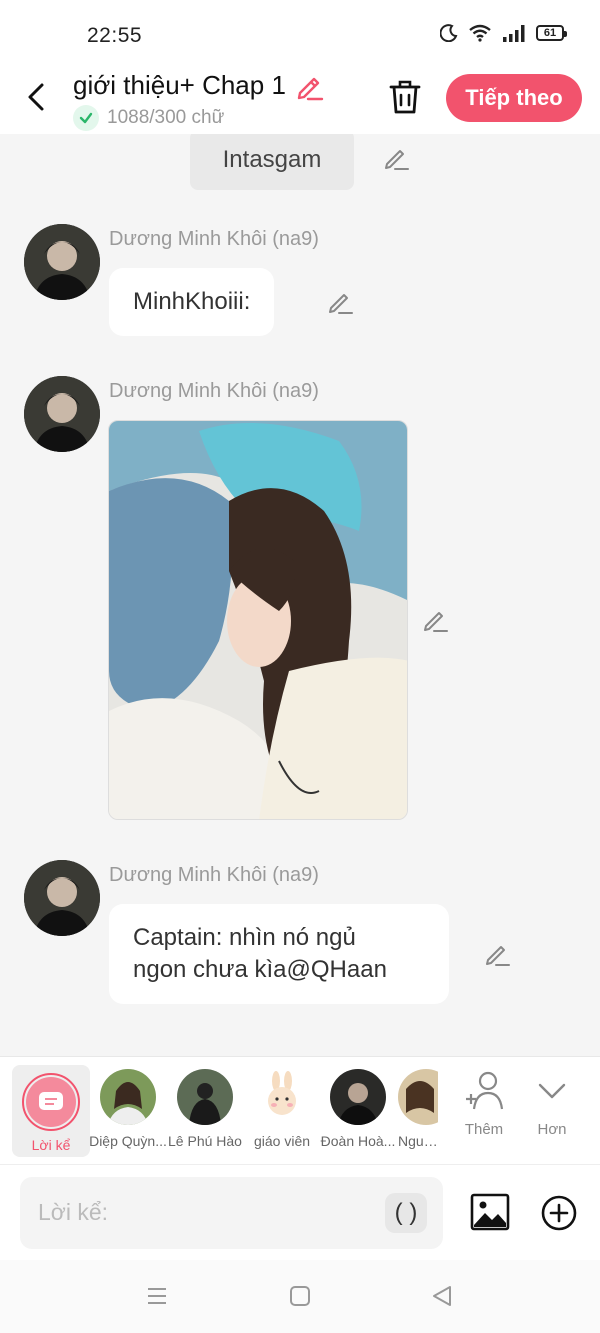 The height and width of the screenshot is (1333, 600). I want to click on status-icons: 61, so click(503, 33).